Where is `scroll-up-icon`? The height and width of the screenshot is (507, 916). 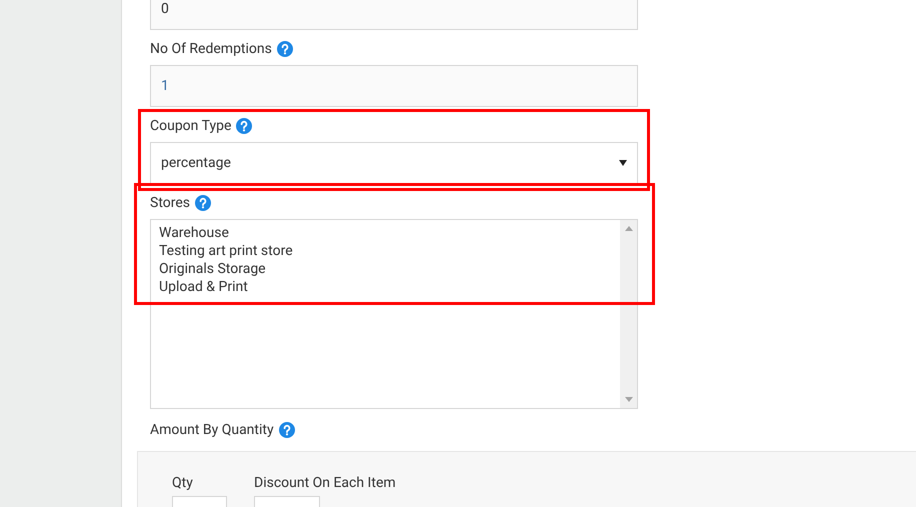 scroll-up-icon is located at coordinates (628, 228).